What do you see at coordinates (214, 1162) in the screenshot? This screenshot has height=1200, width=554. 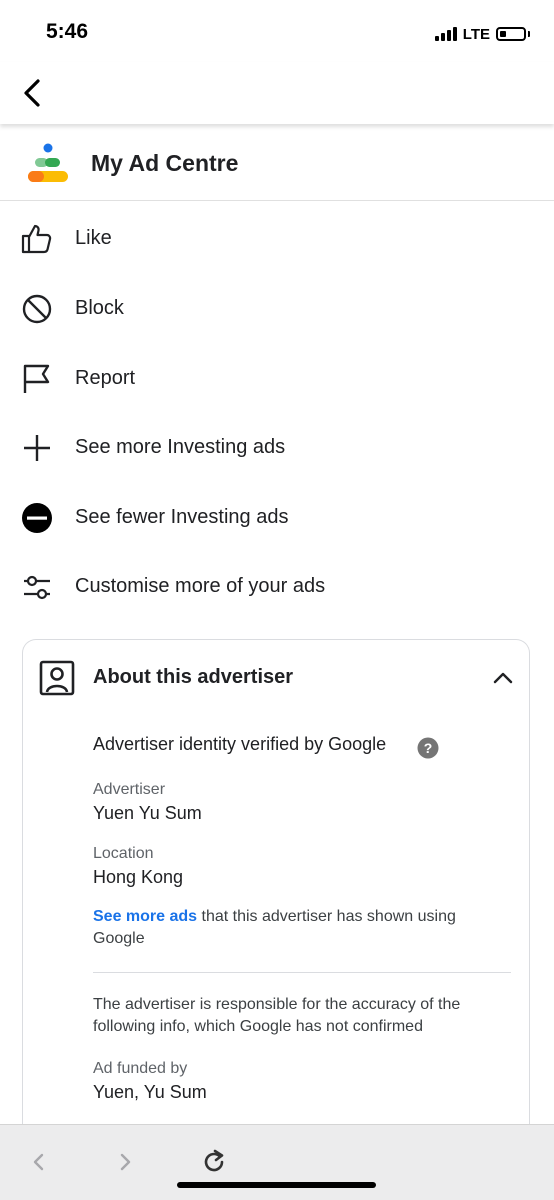 I see `reload-icon` at bounding box center [214, 1162].